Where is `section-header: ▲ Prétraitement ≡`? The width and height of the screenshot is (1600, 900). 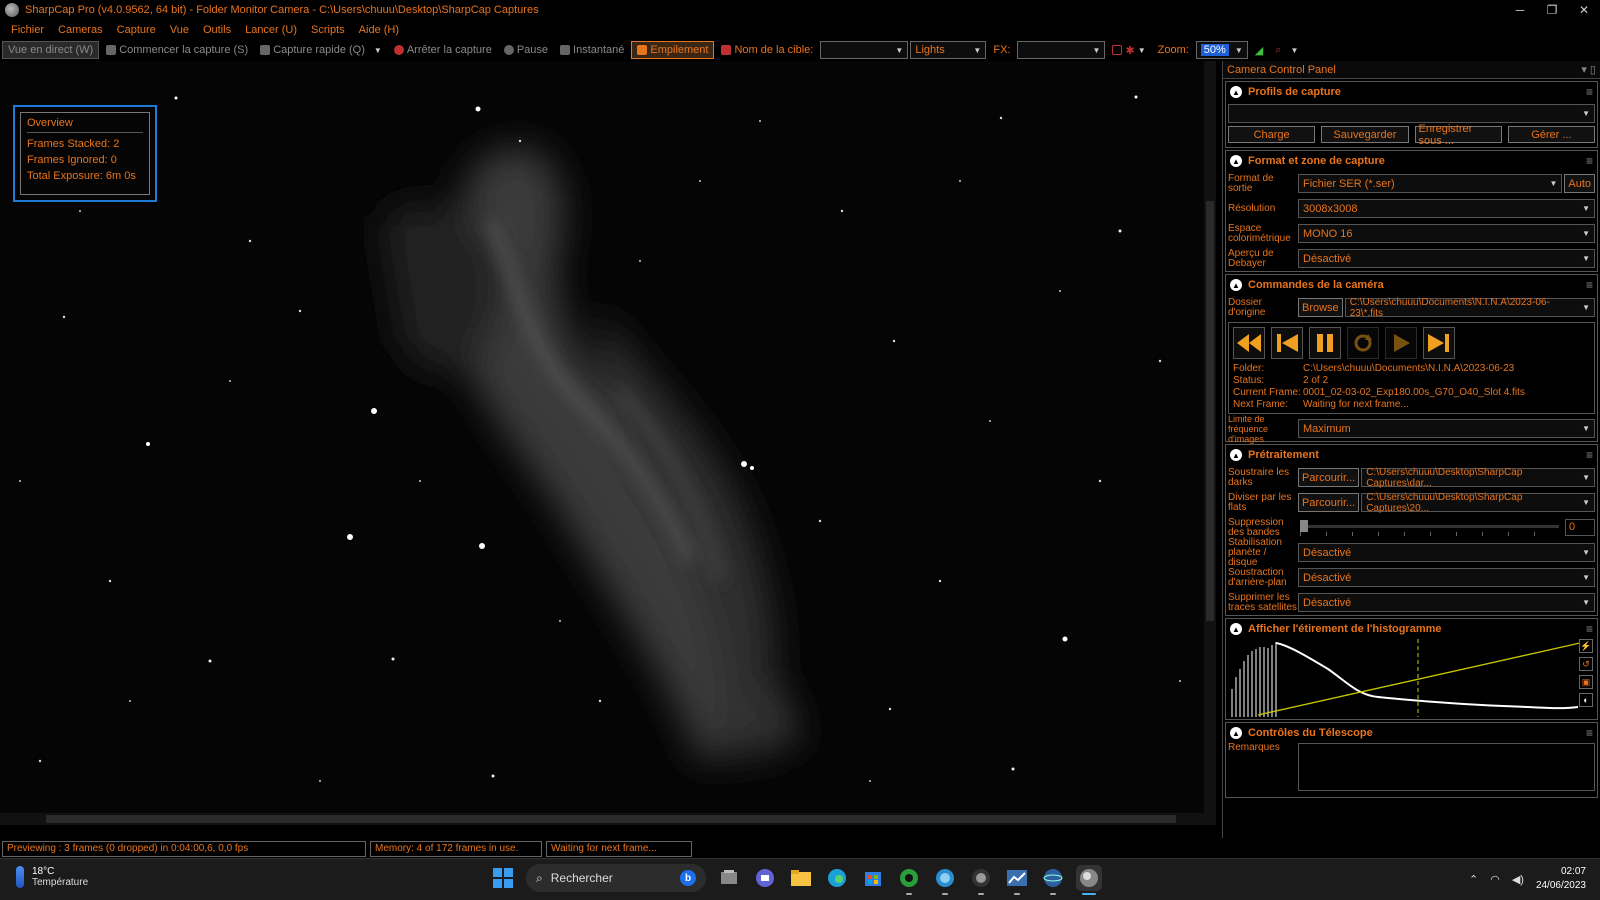 section-header: ▲ Prétraitement ≡ is located at coordinates (1411, 455).